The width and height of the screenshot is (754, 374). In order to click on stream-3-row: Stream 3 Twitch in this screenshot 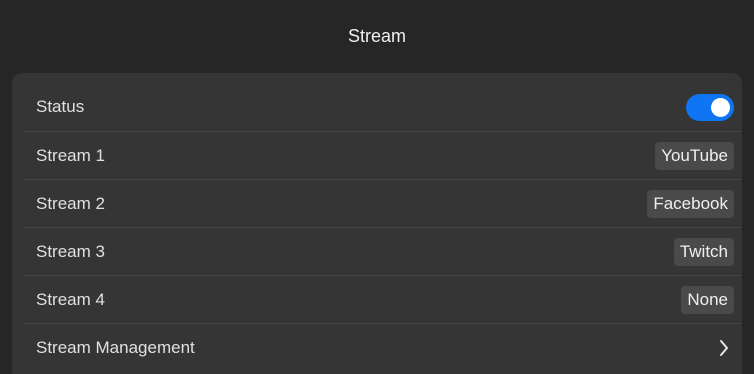, I will do `click(383, 252)`.